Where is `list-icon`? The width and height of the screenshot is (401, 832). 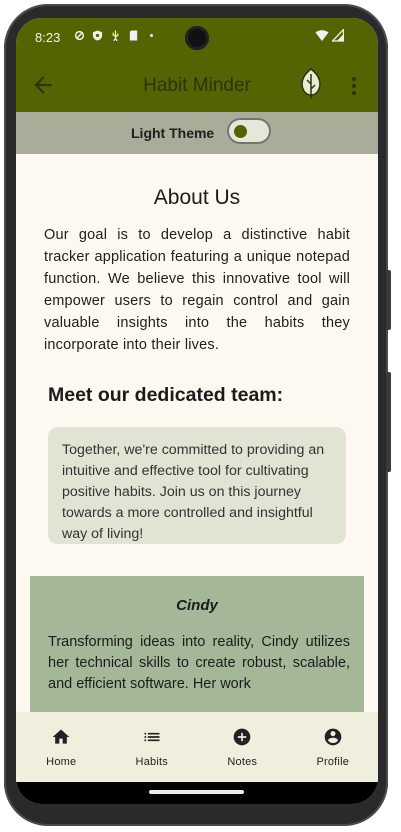 list-icon is located at coordinates (152, 737).